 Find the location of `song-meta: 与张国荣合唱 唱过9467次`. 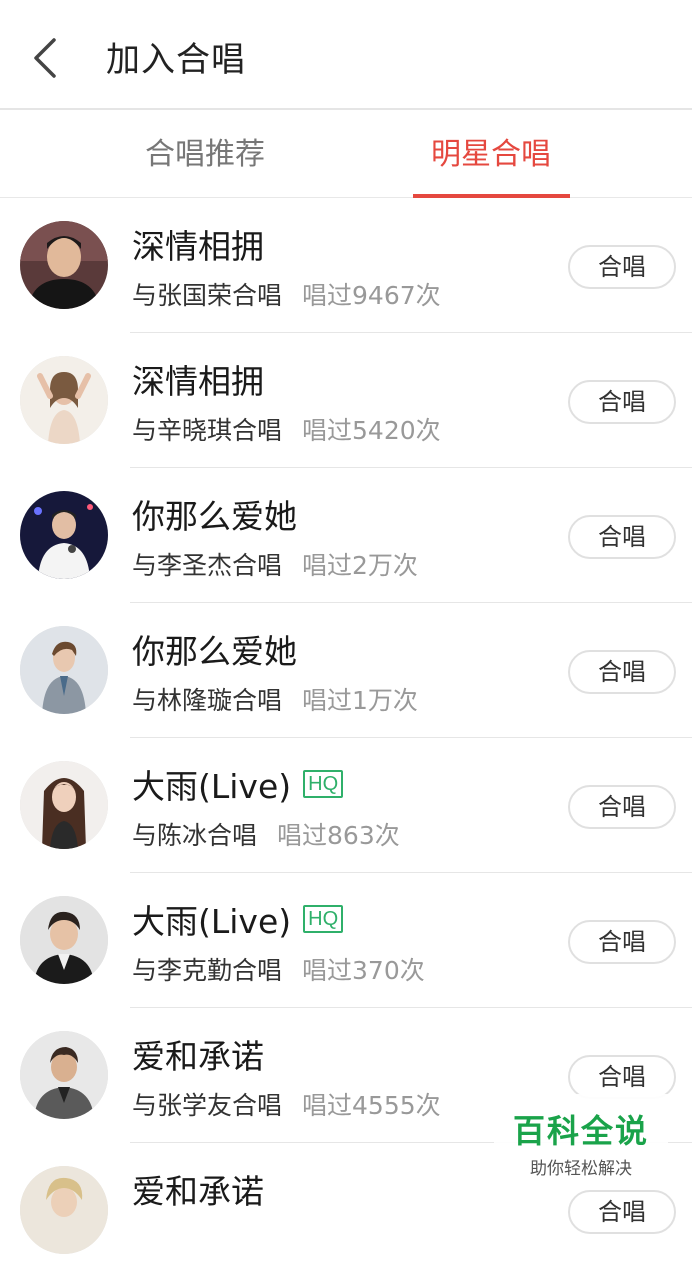

song-meta: 与张国荣合唱 唱过9467次 is located at coordinates (286, 294).